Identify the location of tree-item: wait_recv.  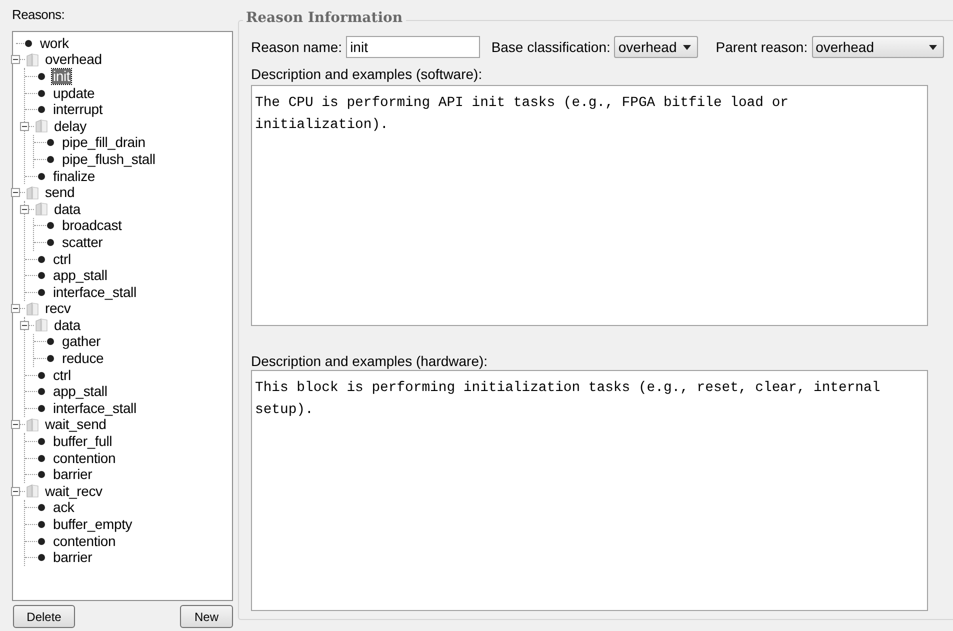
(74, 491).